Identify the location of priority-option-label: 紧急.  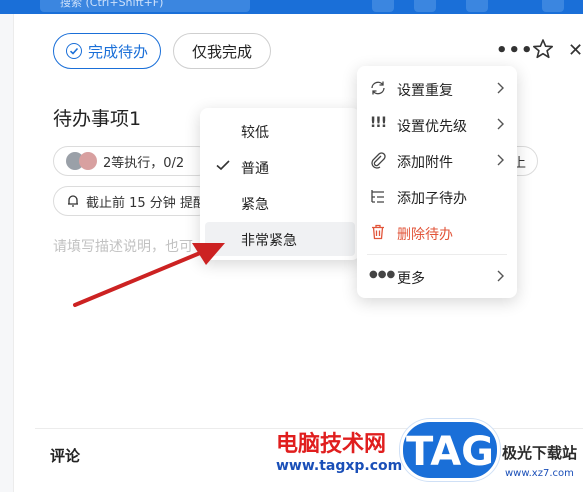
(255, 205).